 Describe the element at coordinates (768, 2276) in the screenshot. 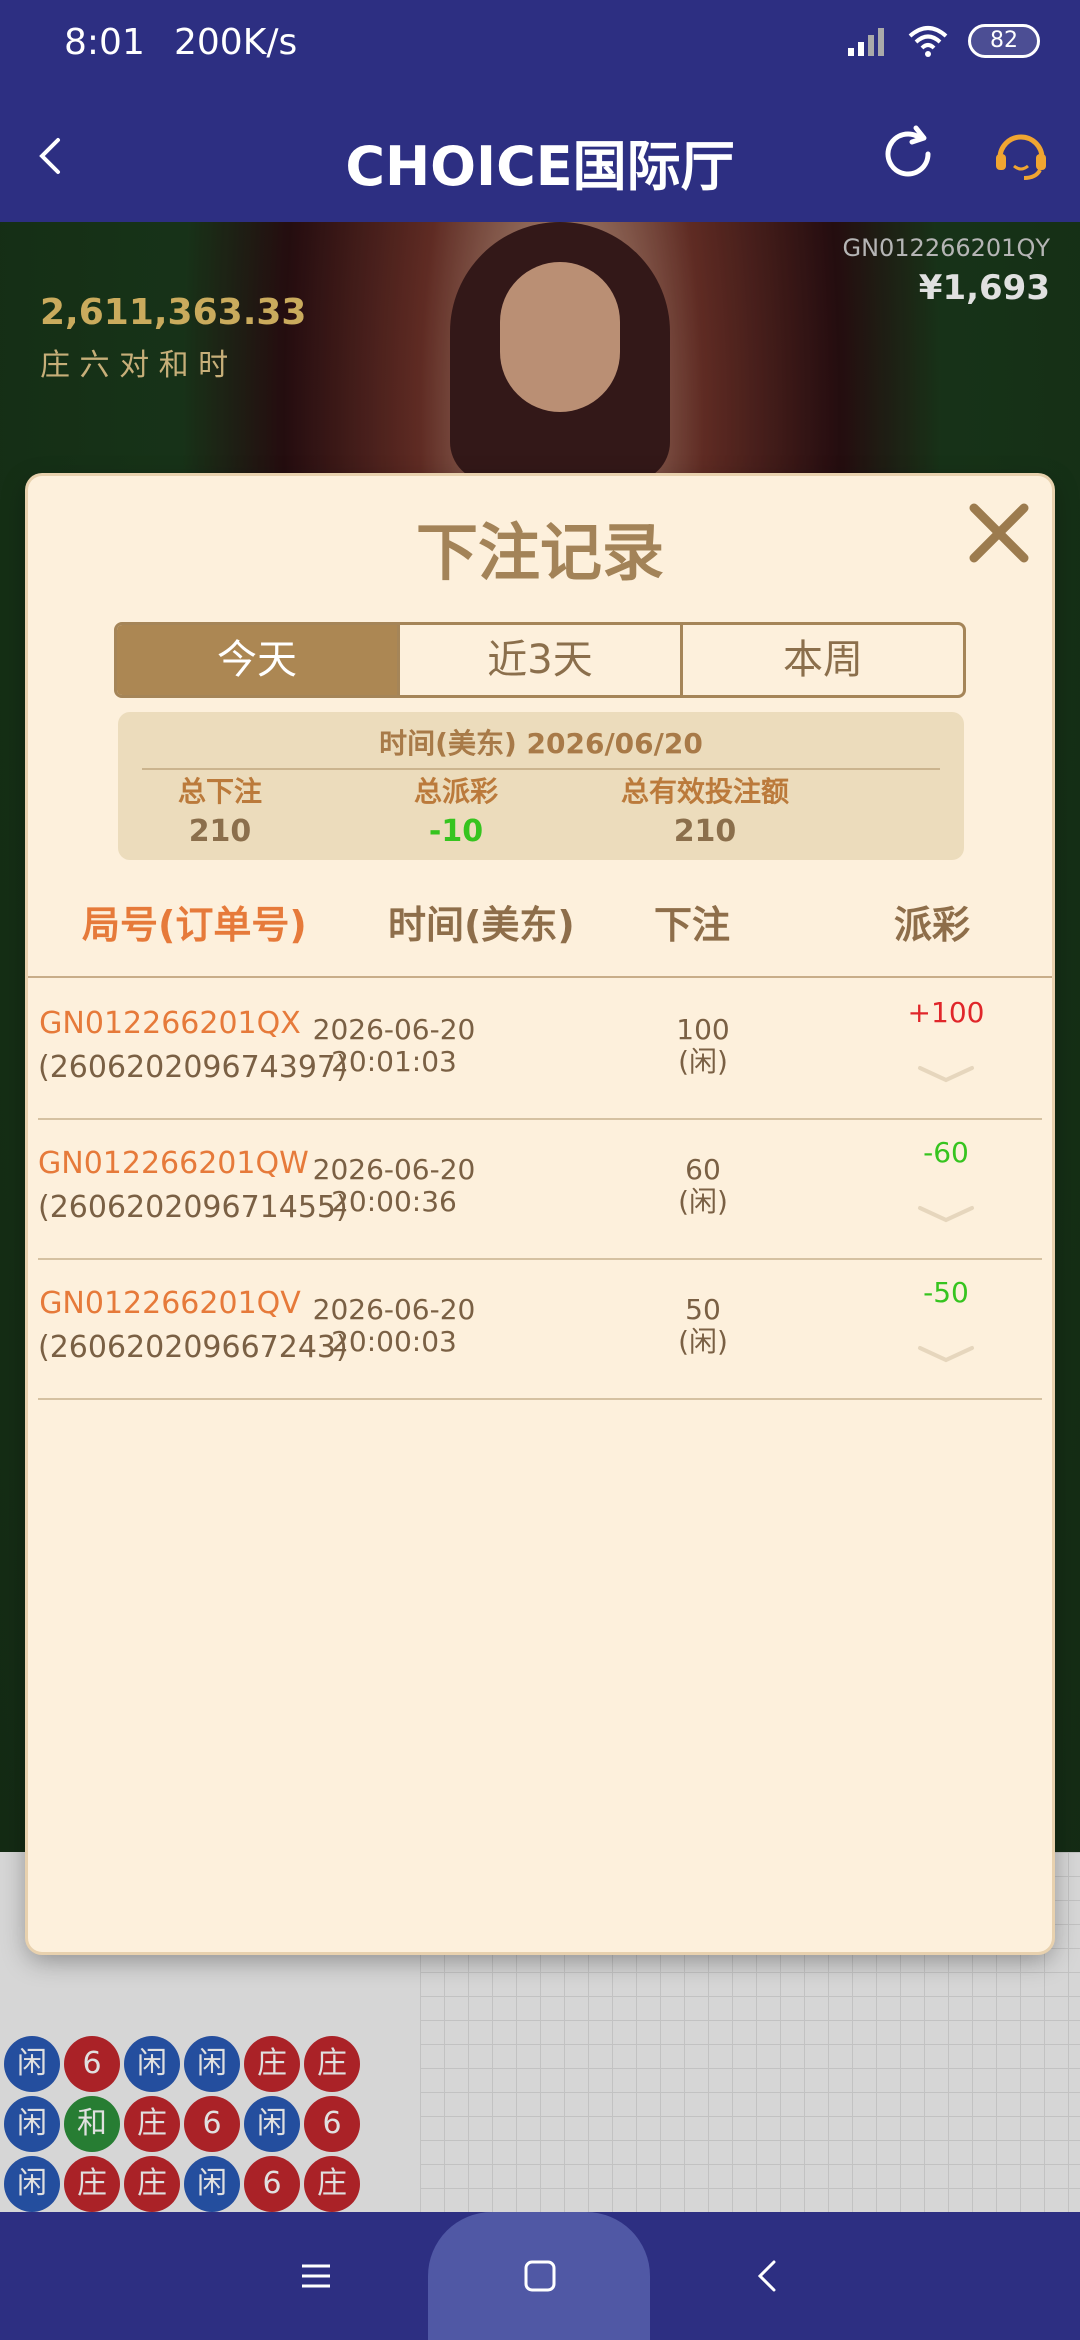

I see `back-nav-icon` at that location.